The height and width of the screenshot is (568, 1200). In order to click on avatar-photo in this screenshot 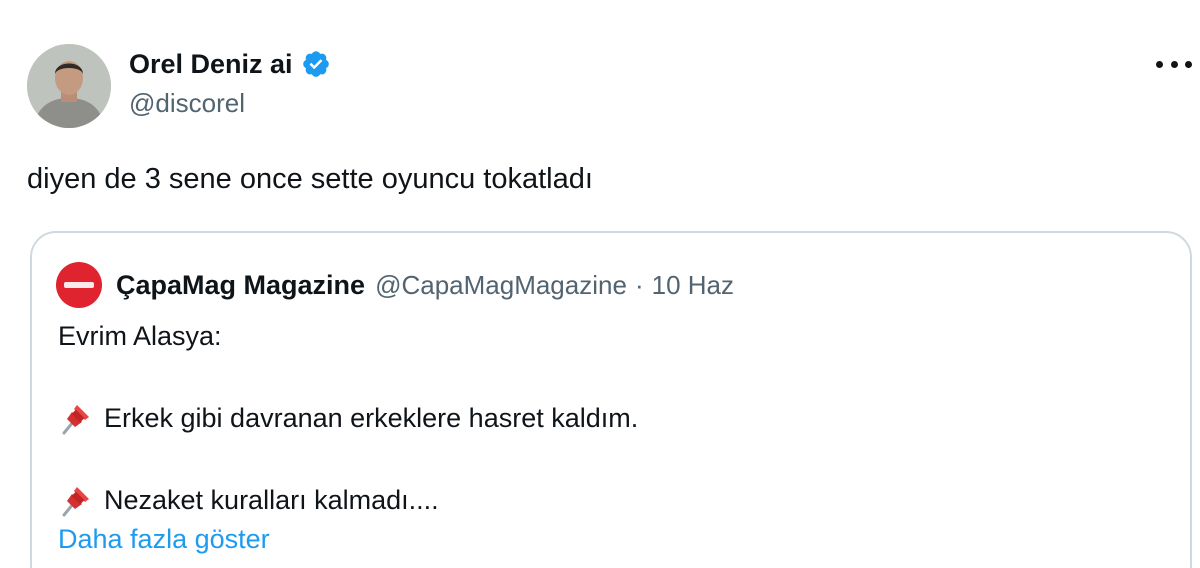, I will do `click(69, 86)`.